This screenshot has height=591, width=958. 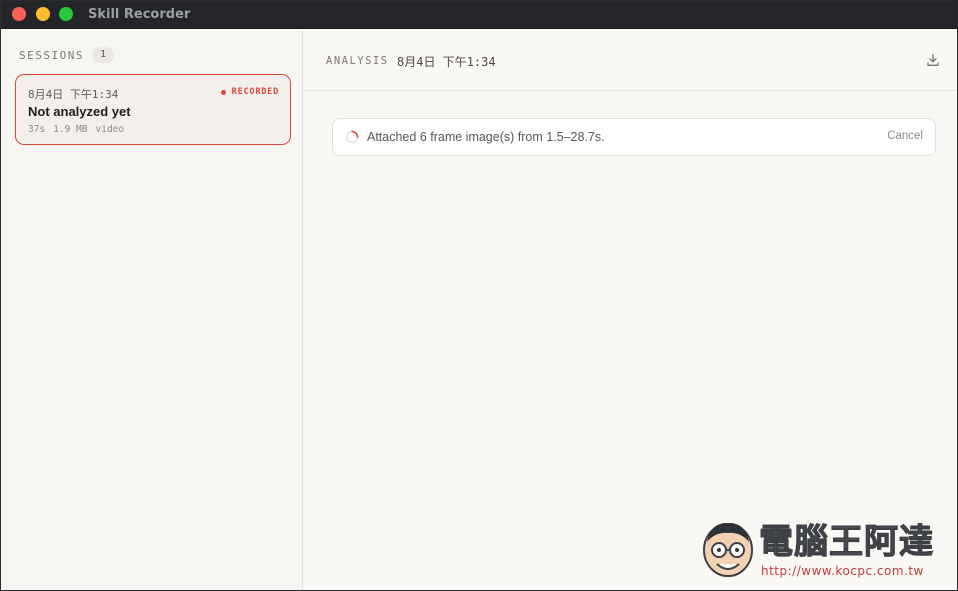 I want to click on window-title: Skill Recorder, so click(x=139, y=14).